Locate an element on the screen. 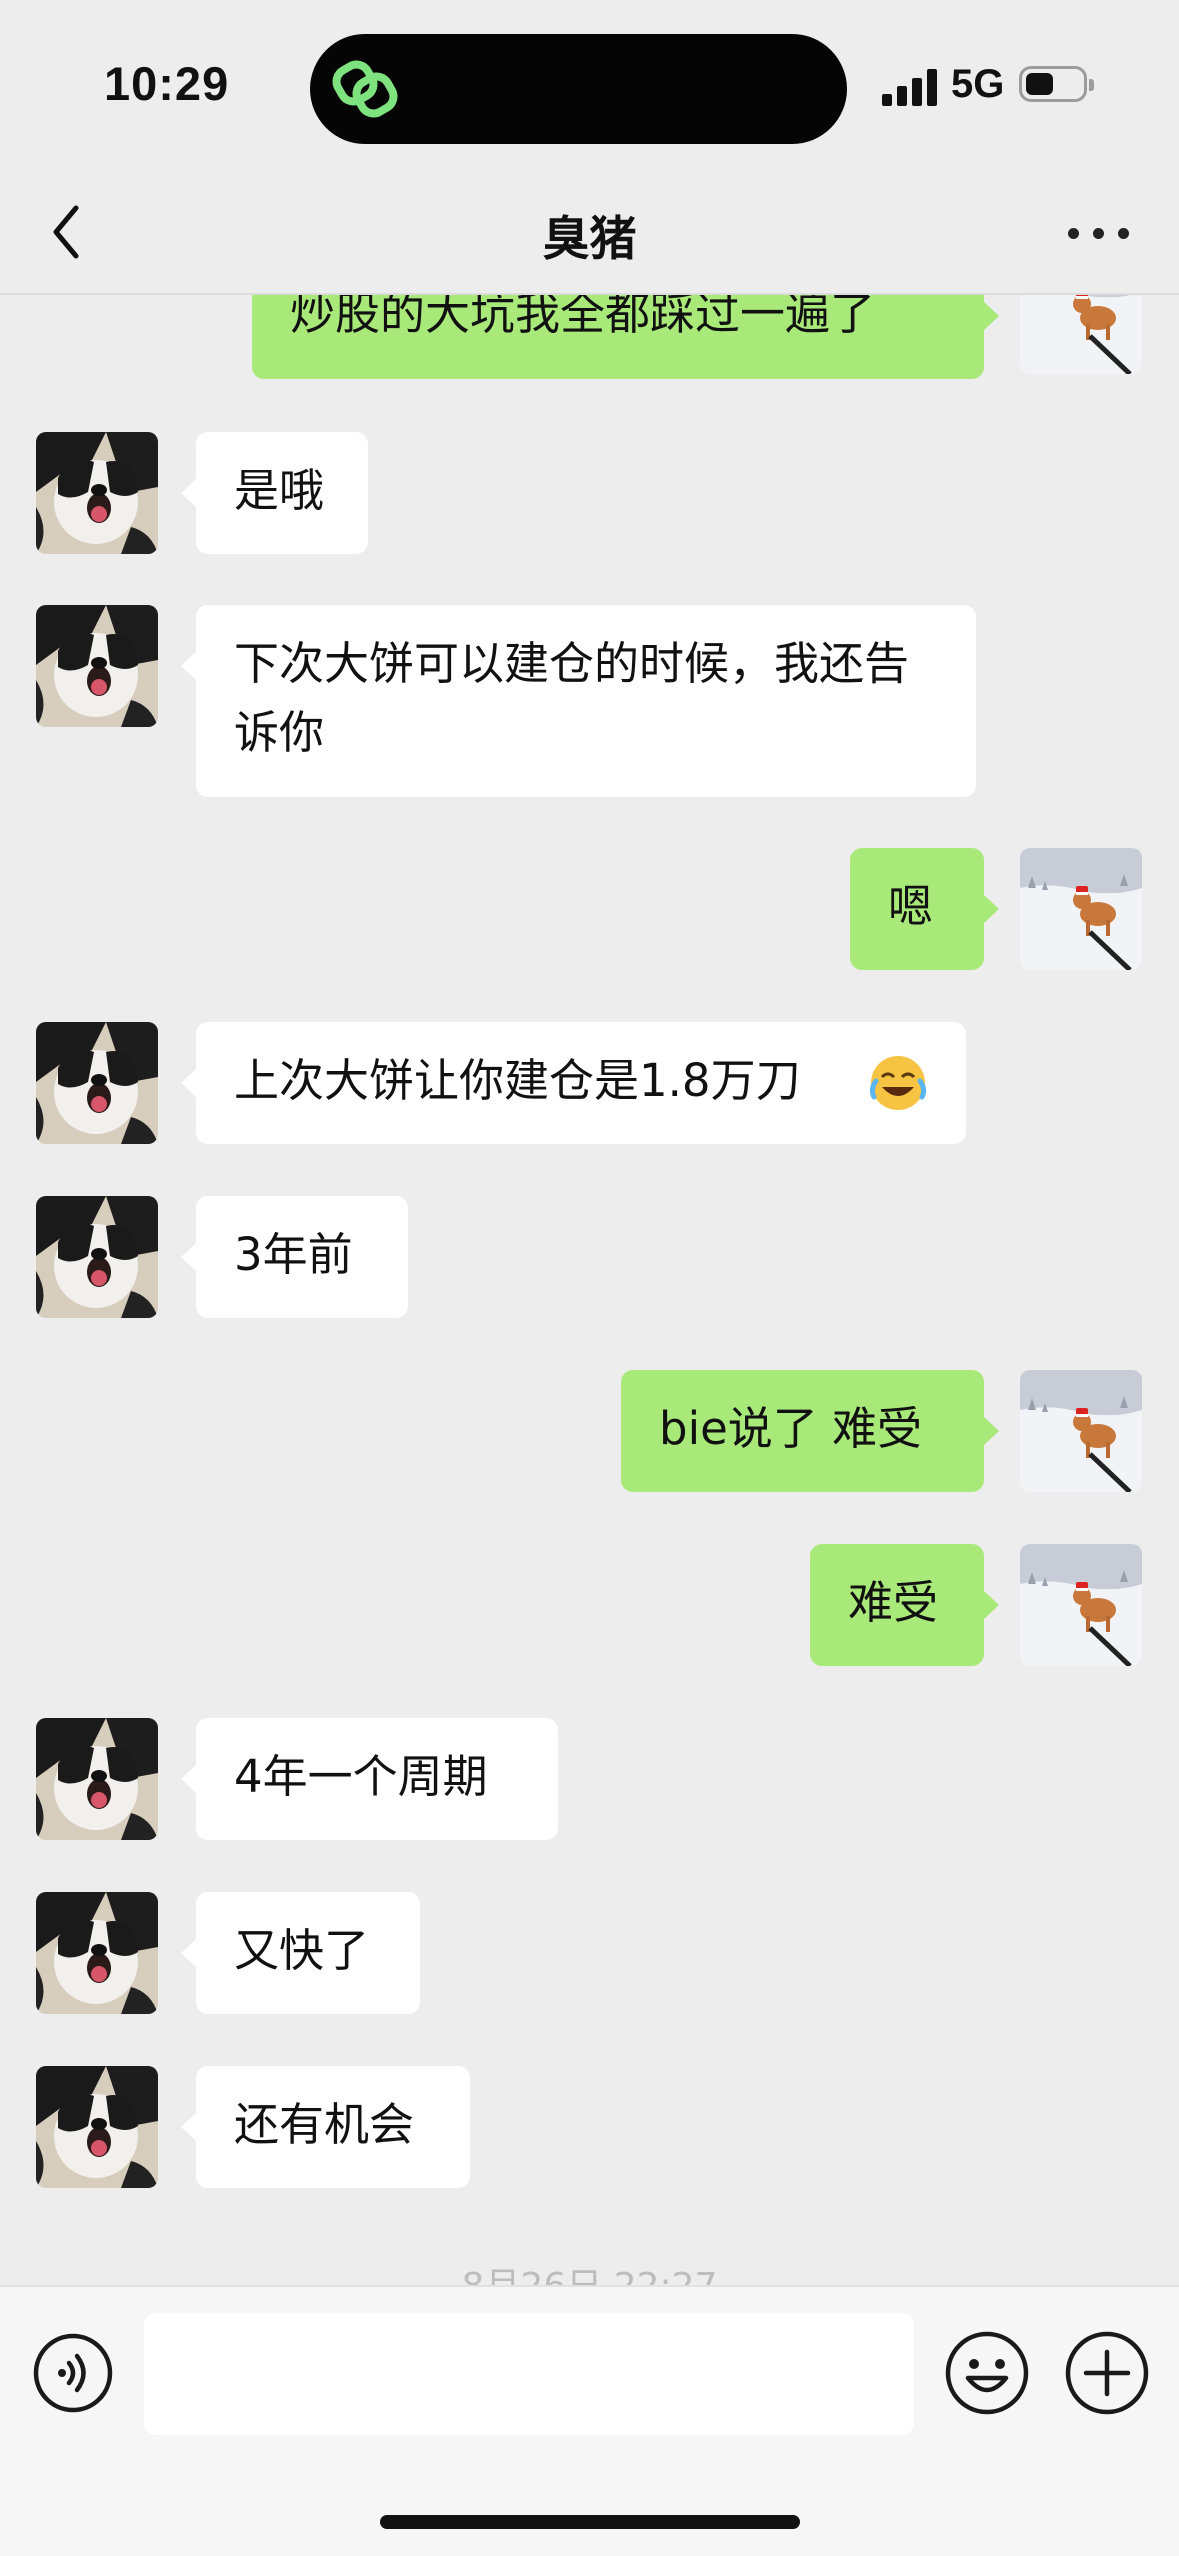 This screenshot has height=2556, width=1179. dynamic-island is located at coordinates (578, 89).